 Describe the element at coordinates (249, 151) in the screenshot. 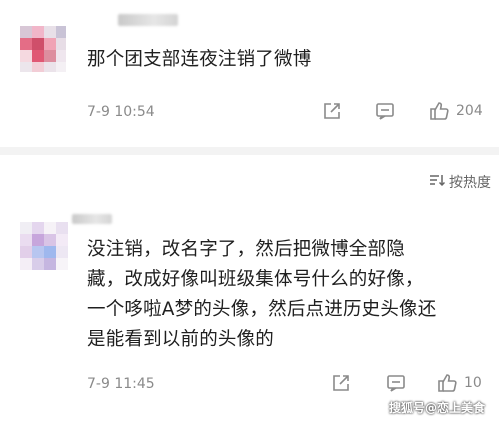

I see `section-divider` at that location.